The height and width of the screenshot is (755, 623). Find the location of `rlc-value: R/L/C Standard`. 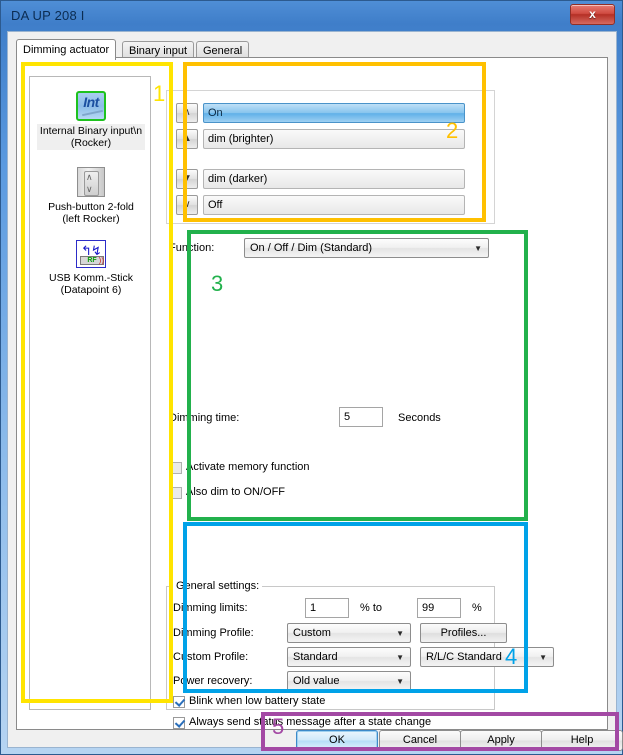

rlc-value: R/L/C Standard is located at coordinates (464, 657).